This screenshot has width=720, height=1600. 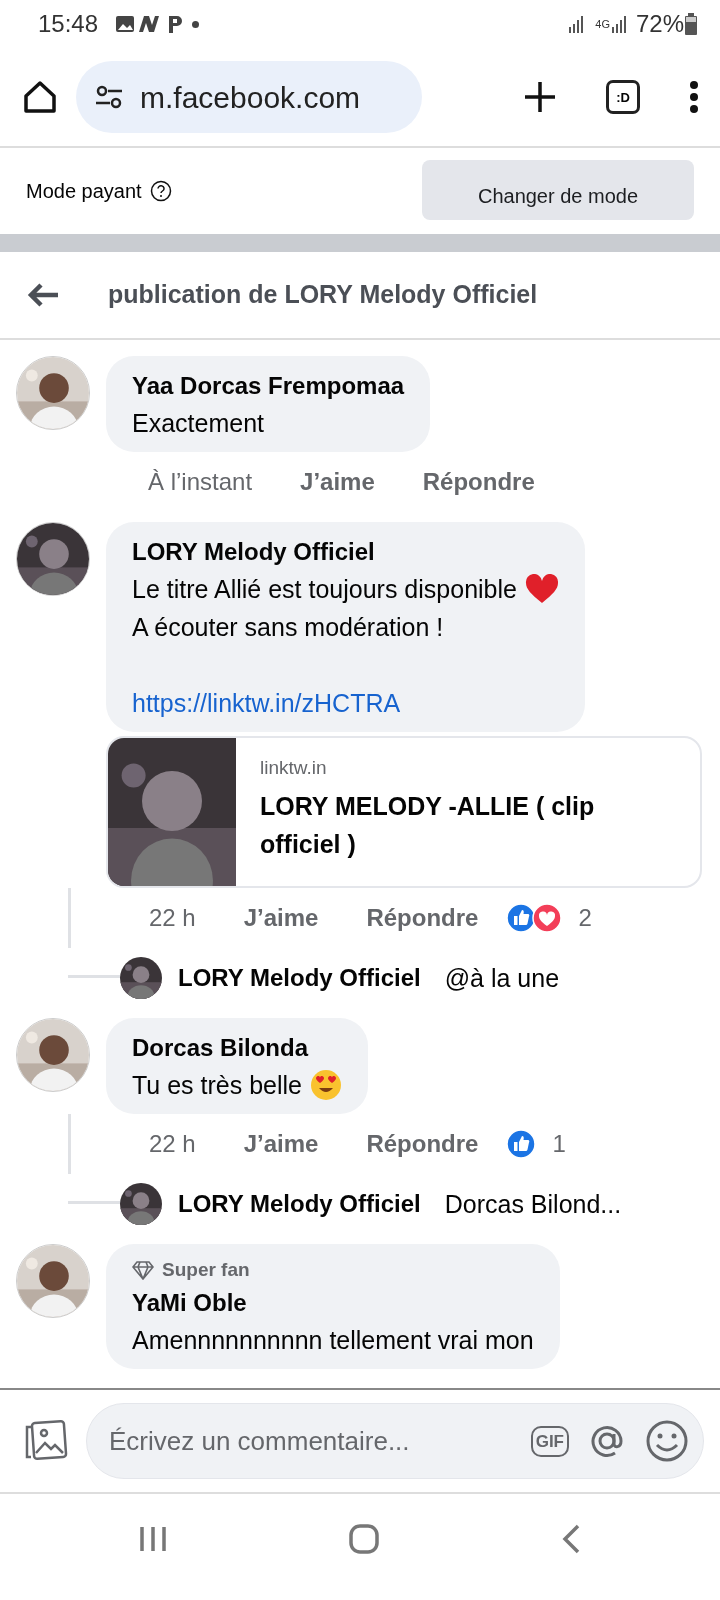 I want to click on comment-link: https://linktw.in/zHCTRA, so click(x=266, y=703).